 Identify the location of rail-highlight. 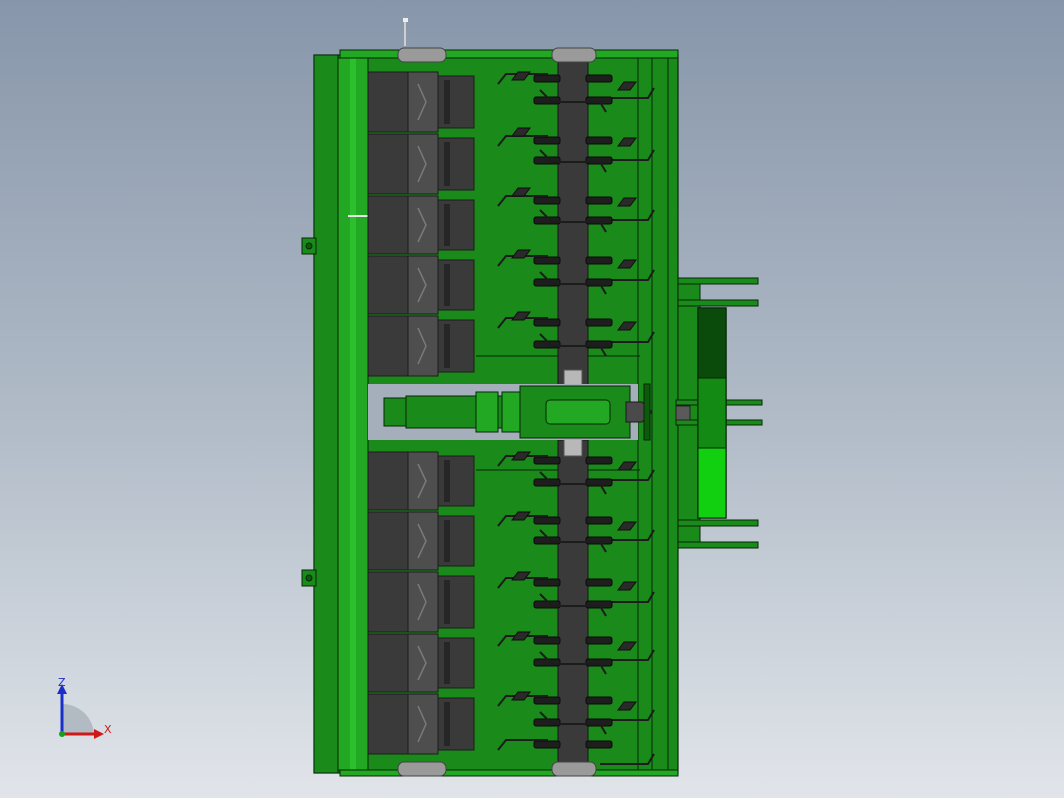
(353, 414).